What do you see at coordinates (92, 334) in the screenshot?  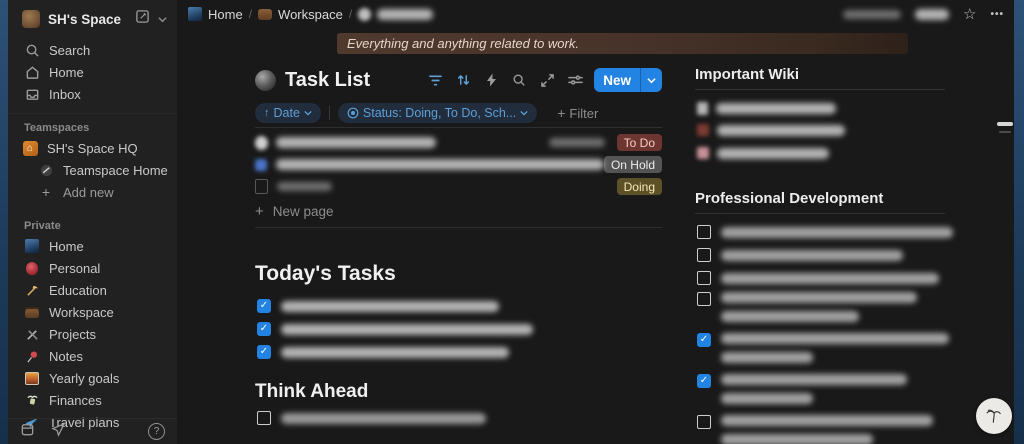 I see `sidebar-item-projects: Projects` at bounding box center [92, 334].